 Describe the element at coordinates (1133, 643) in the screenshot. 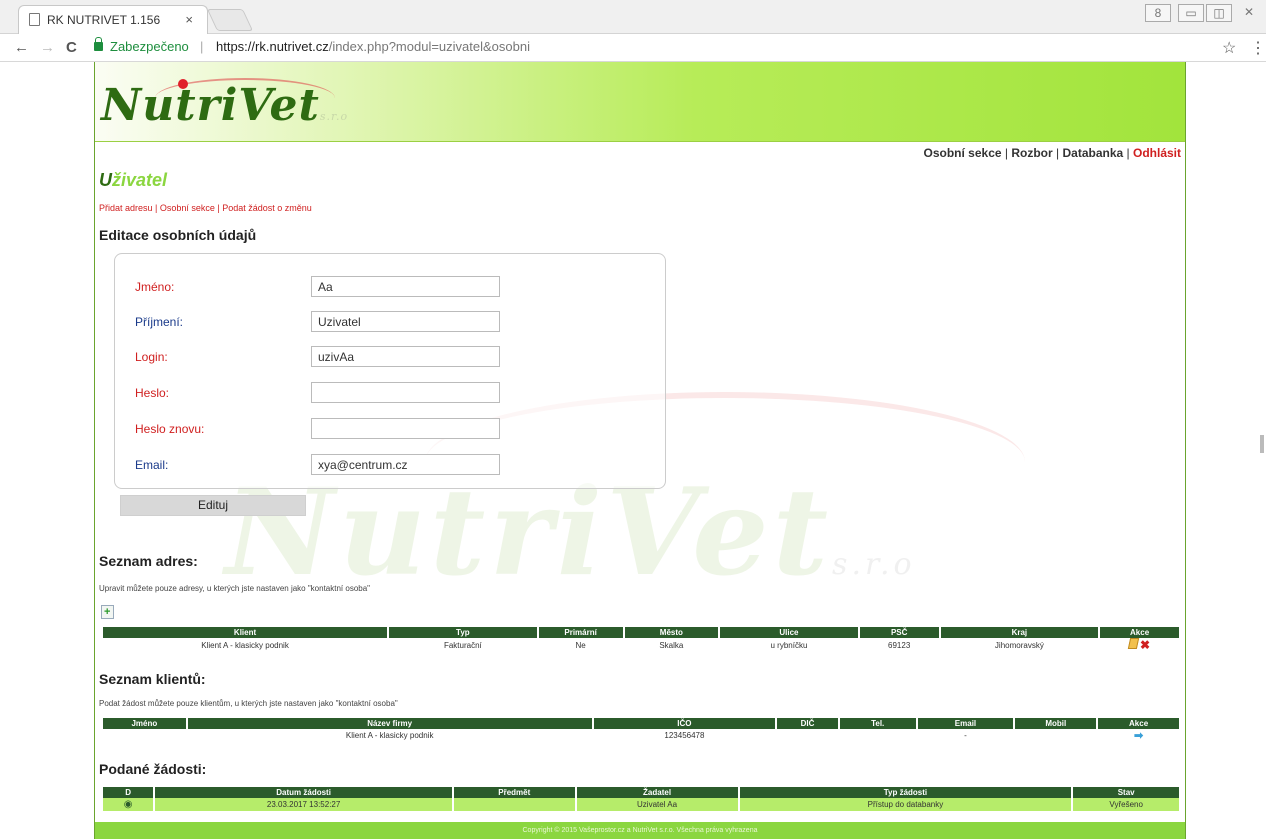

I see `edit-pencil-icon` at that location.